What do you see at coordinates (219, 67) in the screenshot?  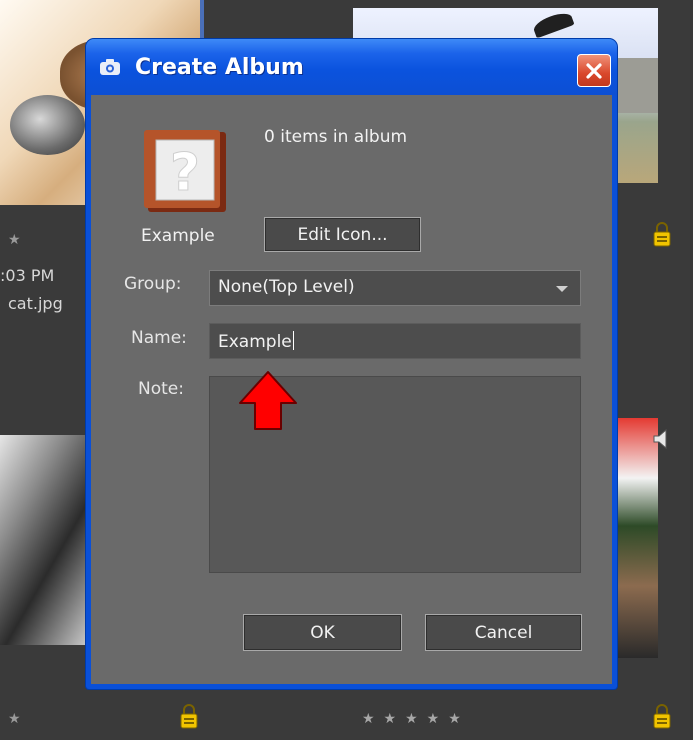 I see `dialog-title: Create Album` at bounding box center [219, 67].